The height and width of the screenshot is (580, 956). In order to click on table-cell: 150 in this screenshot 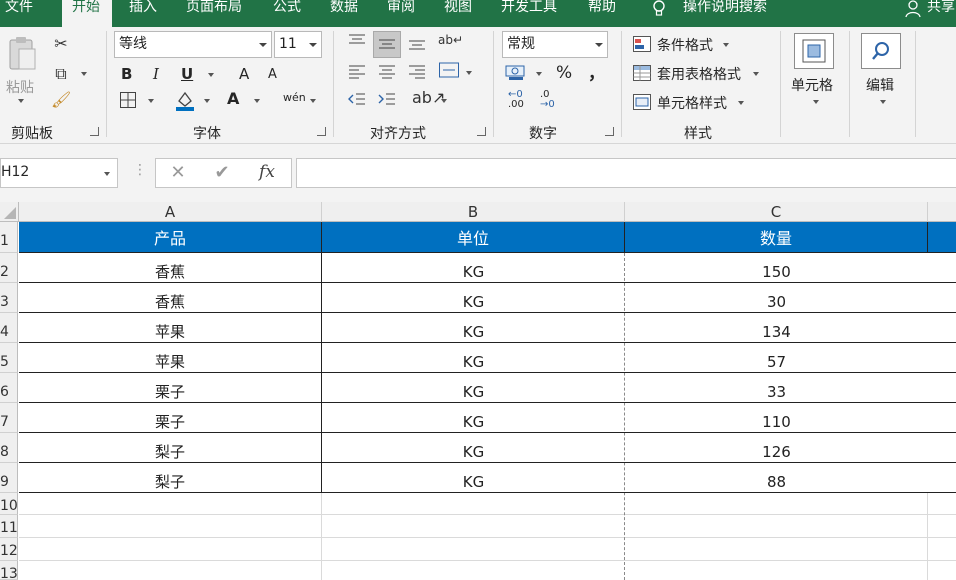, I will do `click(776, 268)`.